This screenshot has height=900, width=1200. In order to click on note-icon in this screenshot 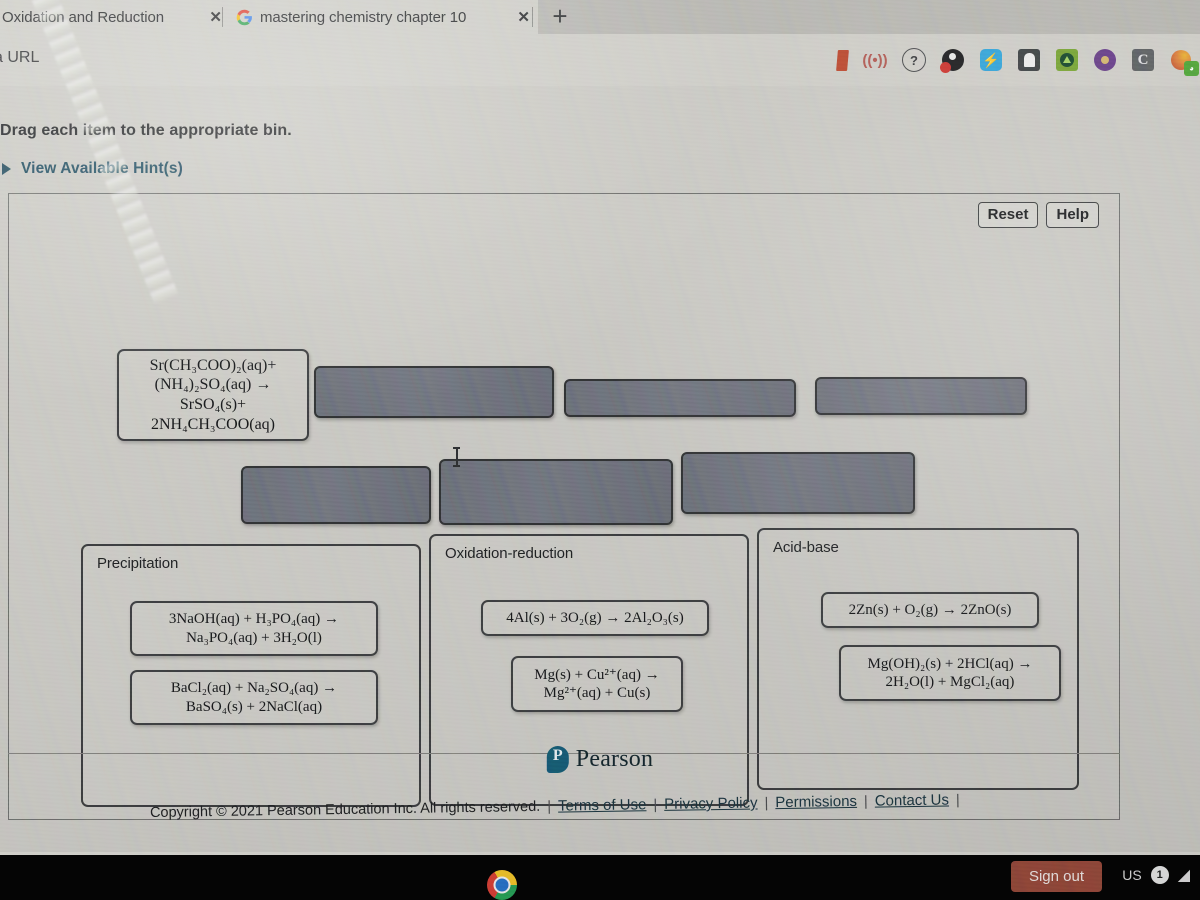, I will do `click(1029, 60)`.